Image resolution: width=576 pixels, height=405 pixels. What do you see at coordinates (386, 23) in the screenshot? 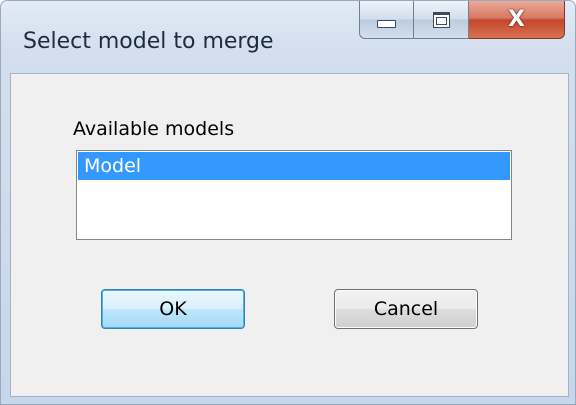
I see `minimize-icon` at bounding box center [386, 23].